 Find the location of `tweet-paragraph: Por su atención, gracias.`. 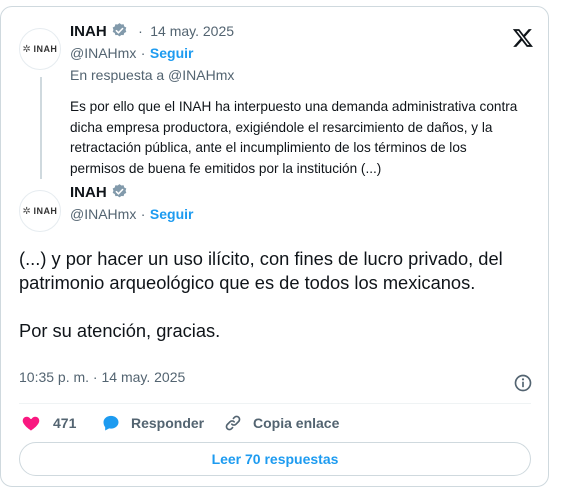

tweet-paragraph: Por su atención, gracias. is located at coordinates (120, 330).